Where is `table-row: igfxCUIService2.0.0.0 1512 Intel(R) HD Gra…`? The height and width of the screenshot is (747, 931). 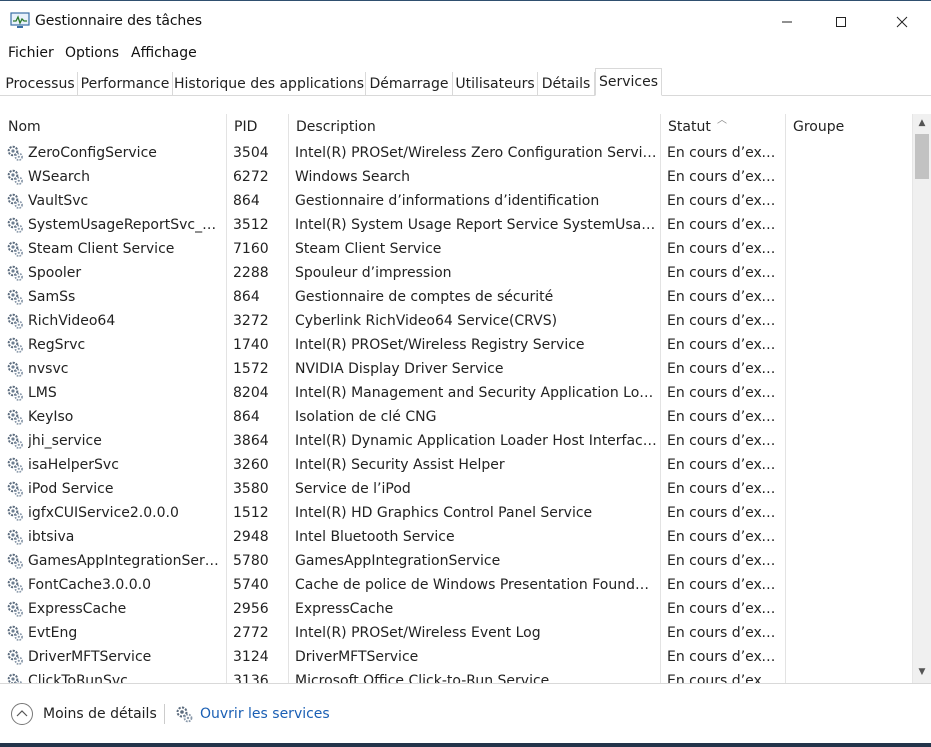
table-row: igfxCUIService2.0.0.0 1512 Intel(R) HD Gra… is located at coordinates (456, 513).